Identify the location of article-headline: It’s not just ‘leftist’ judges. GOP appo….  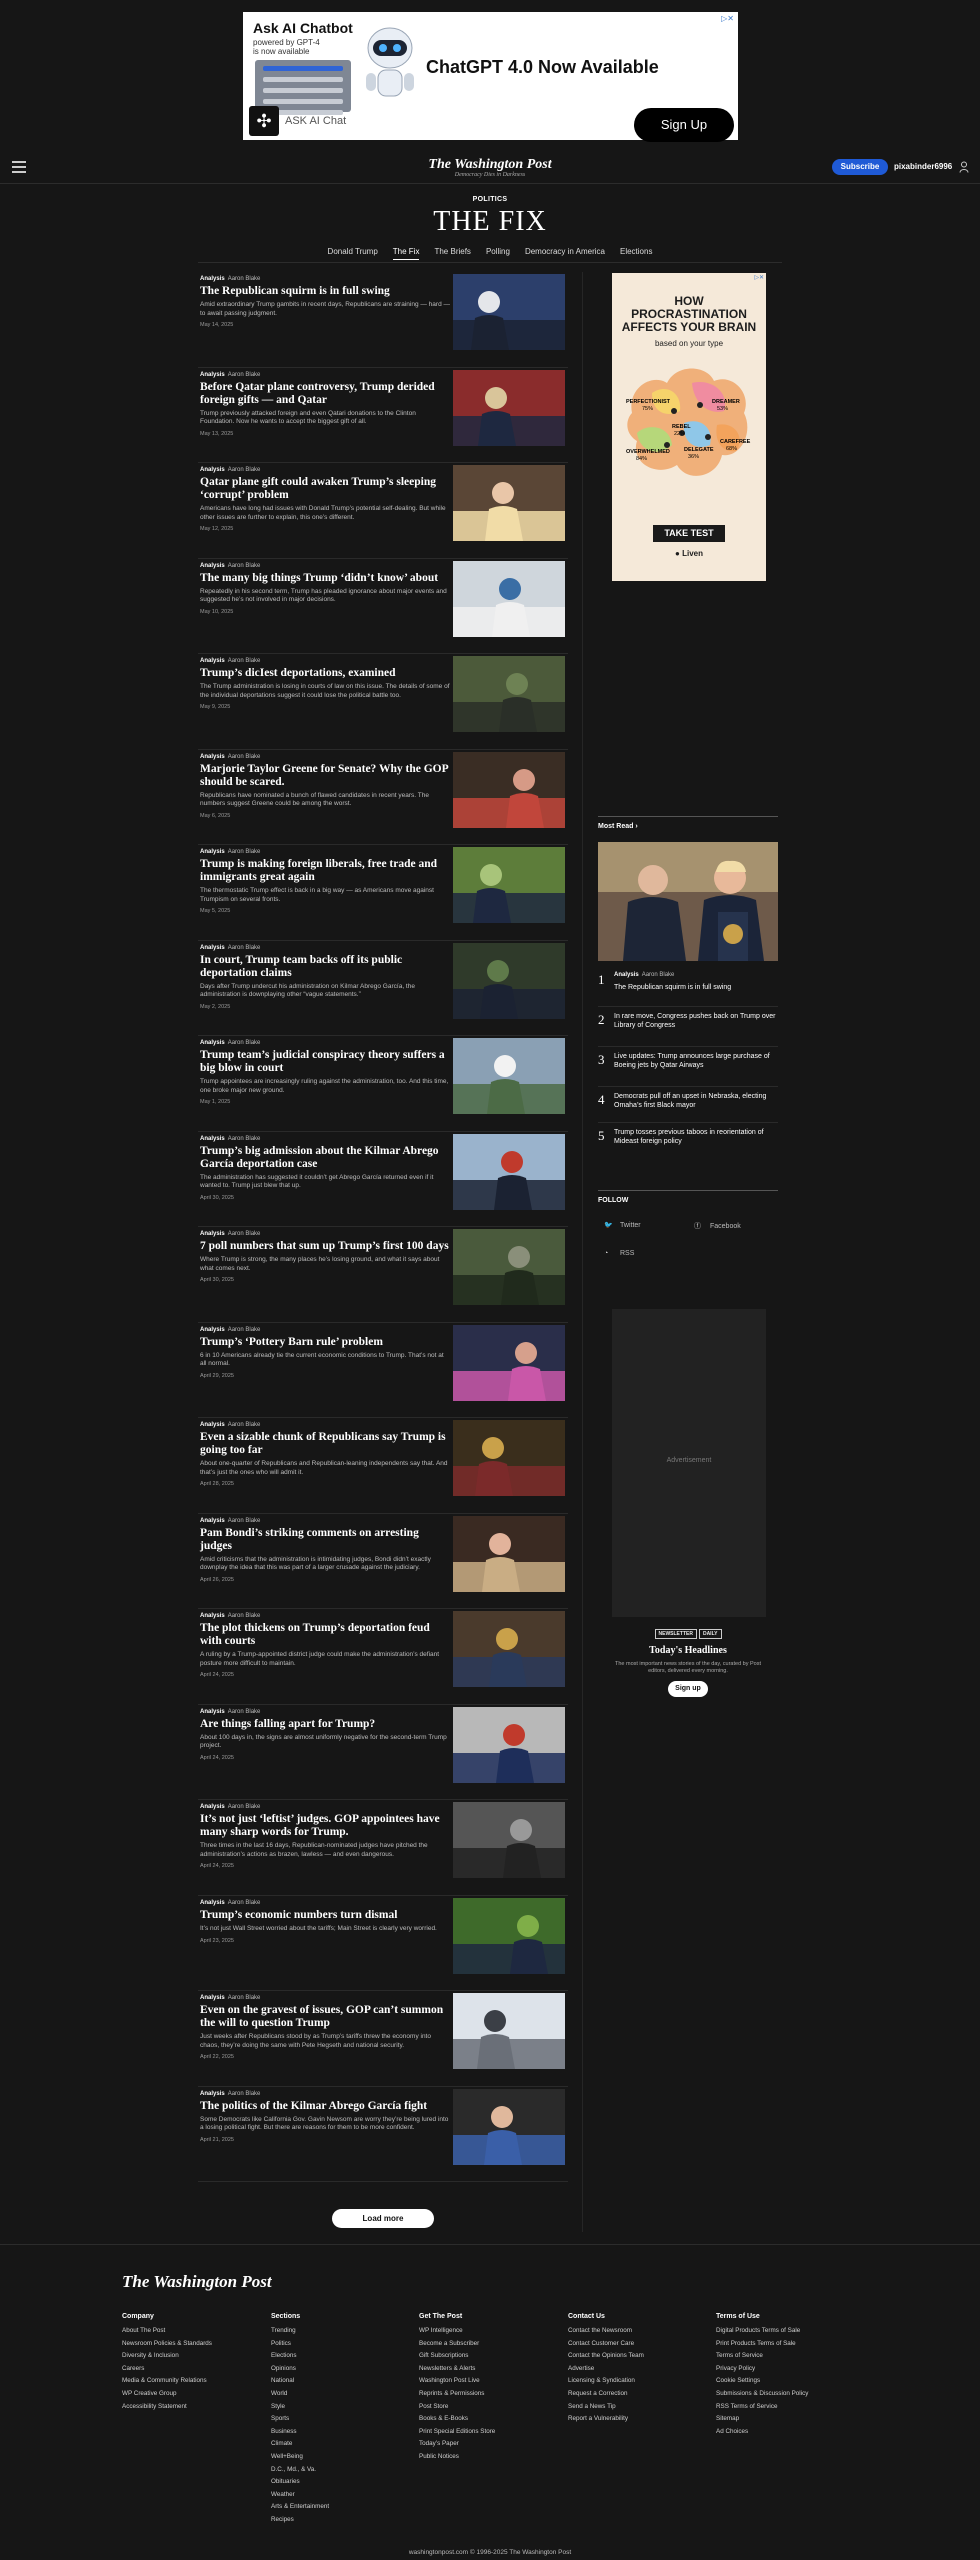
(325, 1826).